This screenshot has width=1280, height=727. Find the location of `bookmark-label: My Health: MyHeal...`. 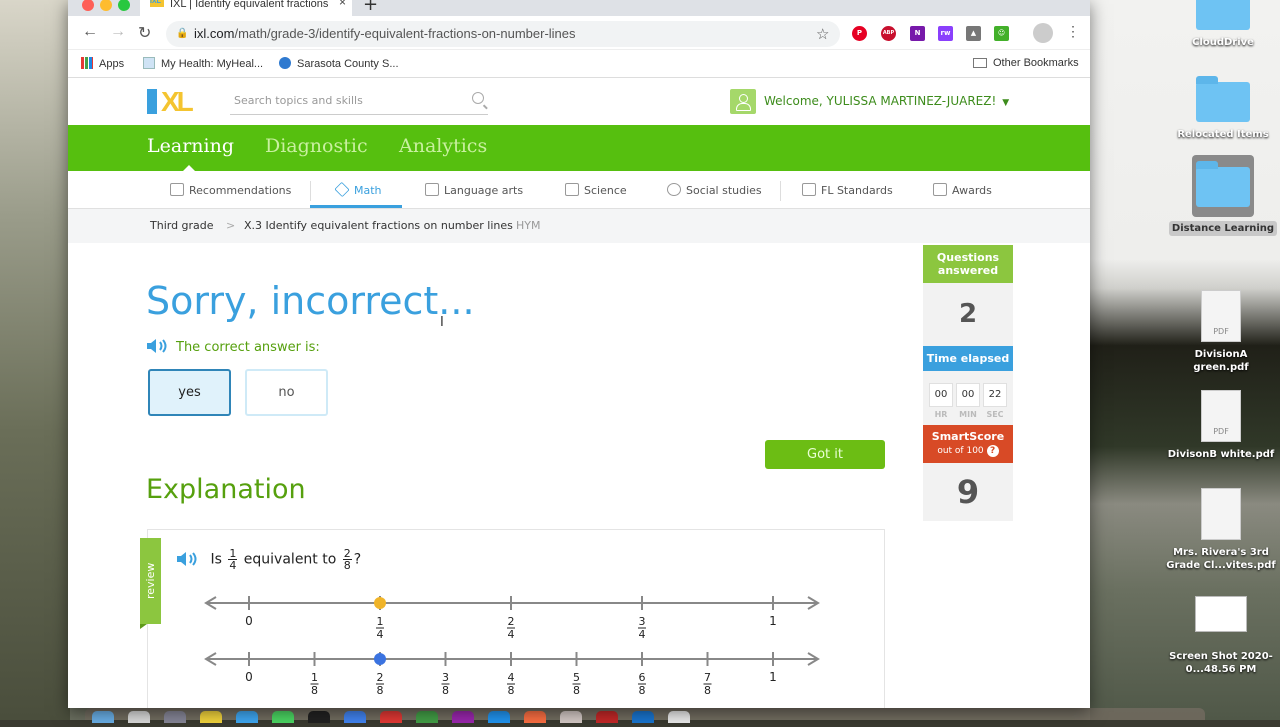

bookmark-label: My Health: MyHeal... is located at coordinates (212, 64).